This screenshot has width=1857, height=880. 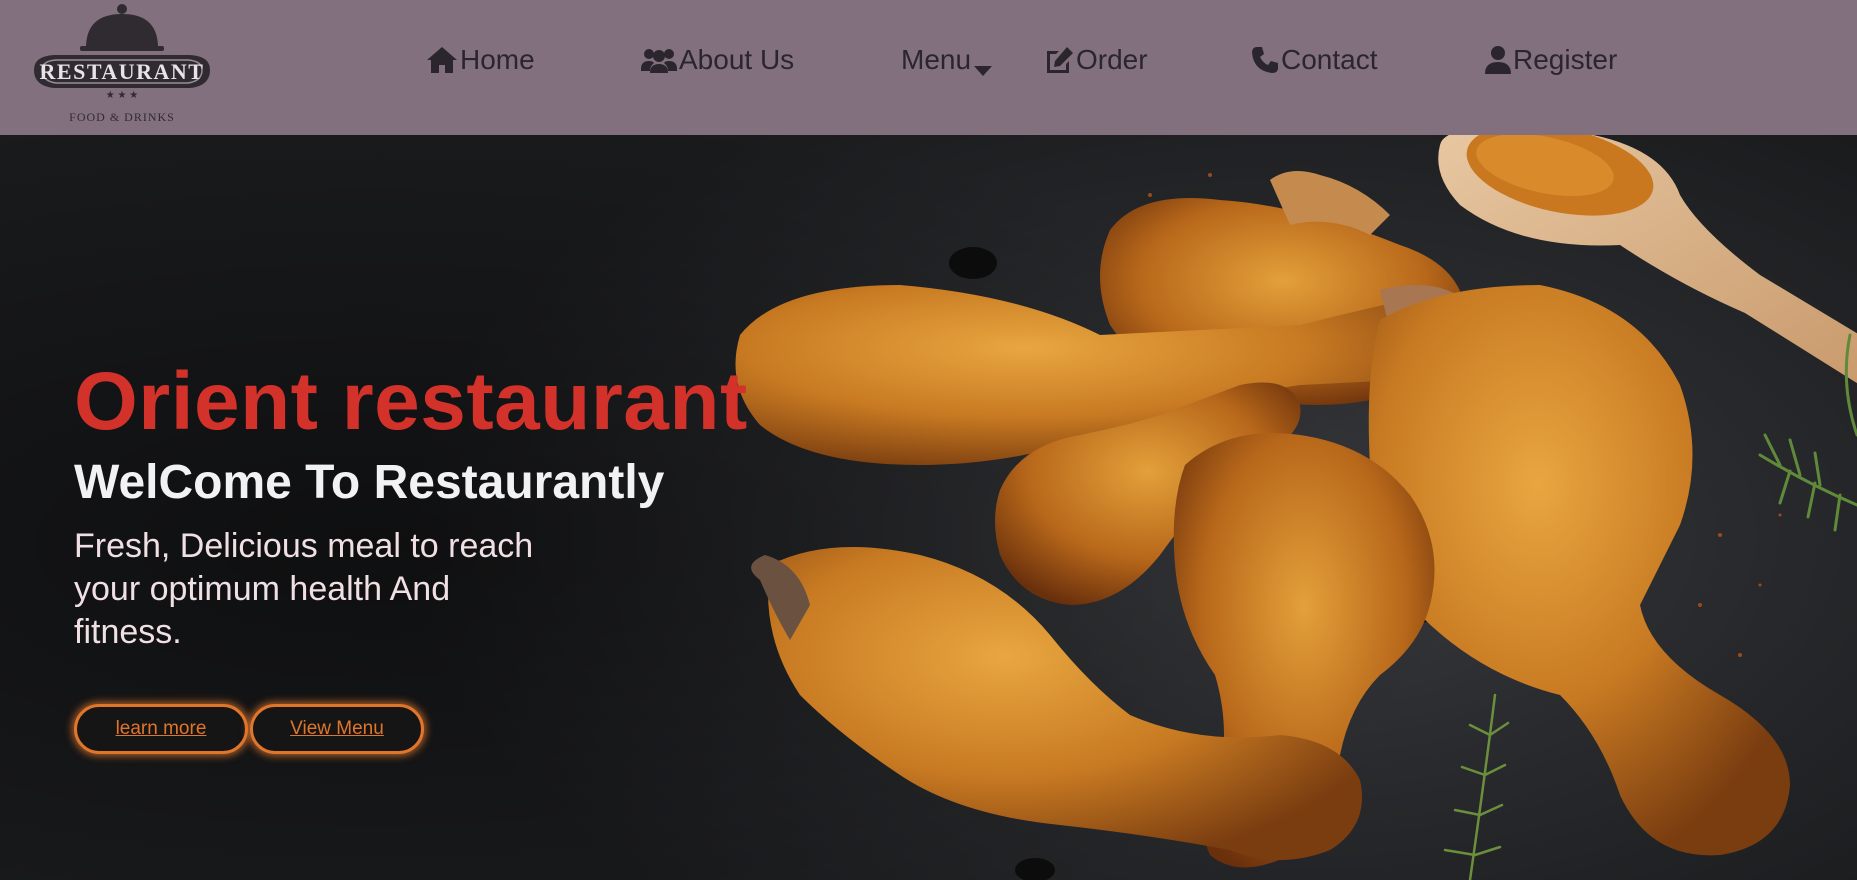 I want to click on logo-emblem: RESTAURANT ★ ★ ★ FOOD & DRINKS, so click(x=122, y=64).